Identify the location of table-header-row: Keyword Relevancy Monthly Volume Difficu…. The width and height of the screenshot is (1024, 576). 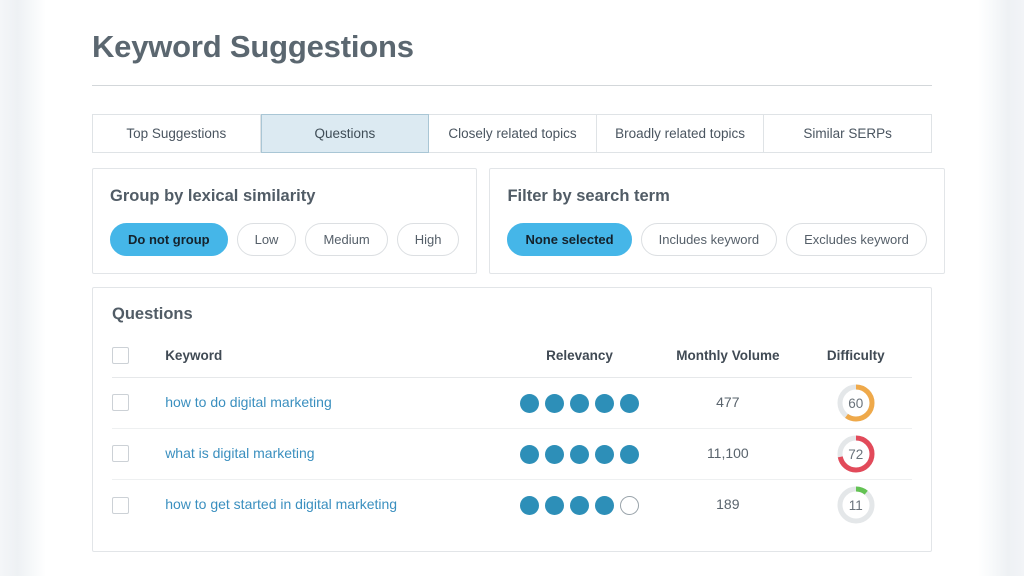
(512, 353).